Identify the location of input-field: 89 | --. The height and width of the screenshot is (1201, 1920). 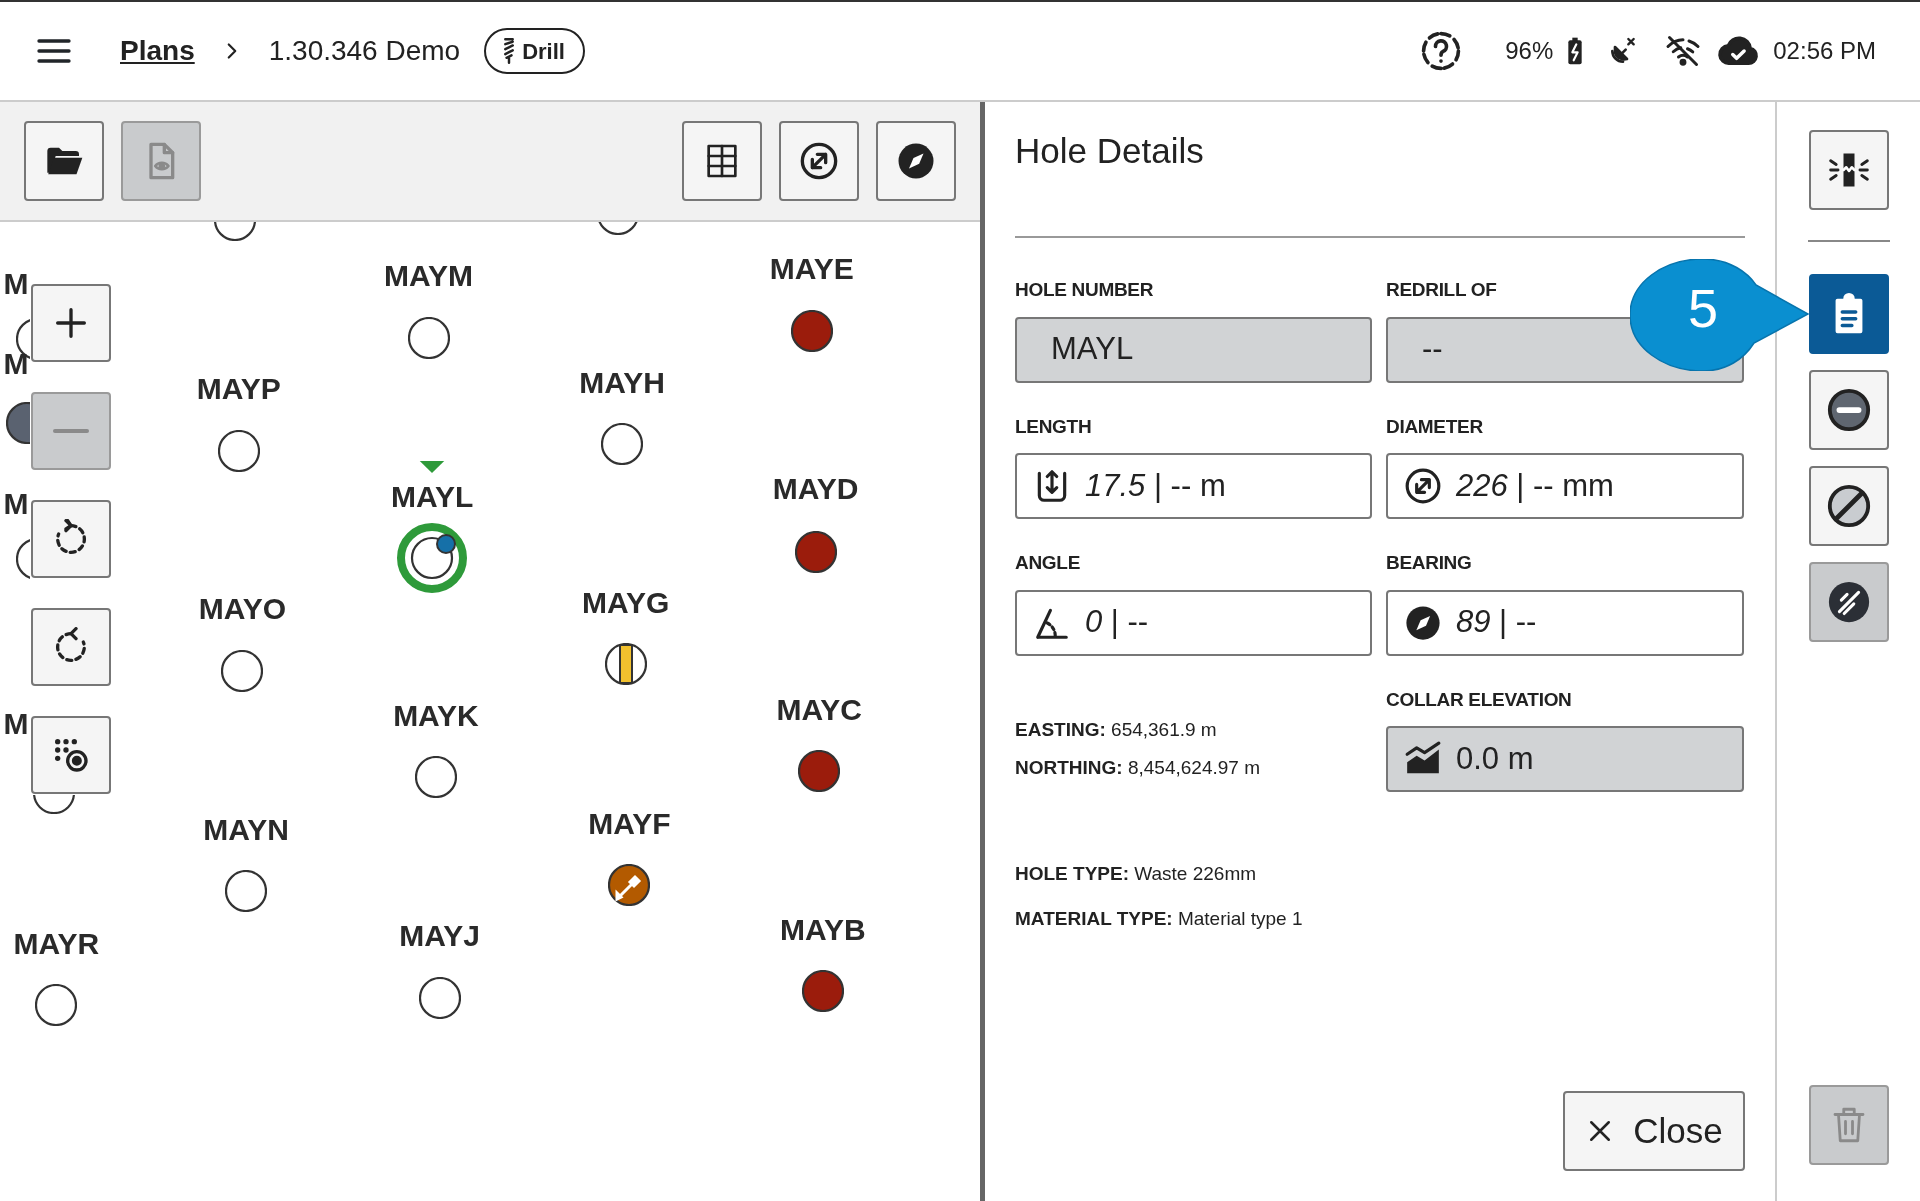
(1565, 622).